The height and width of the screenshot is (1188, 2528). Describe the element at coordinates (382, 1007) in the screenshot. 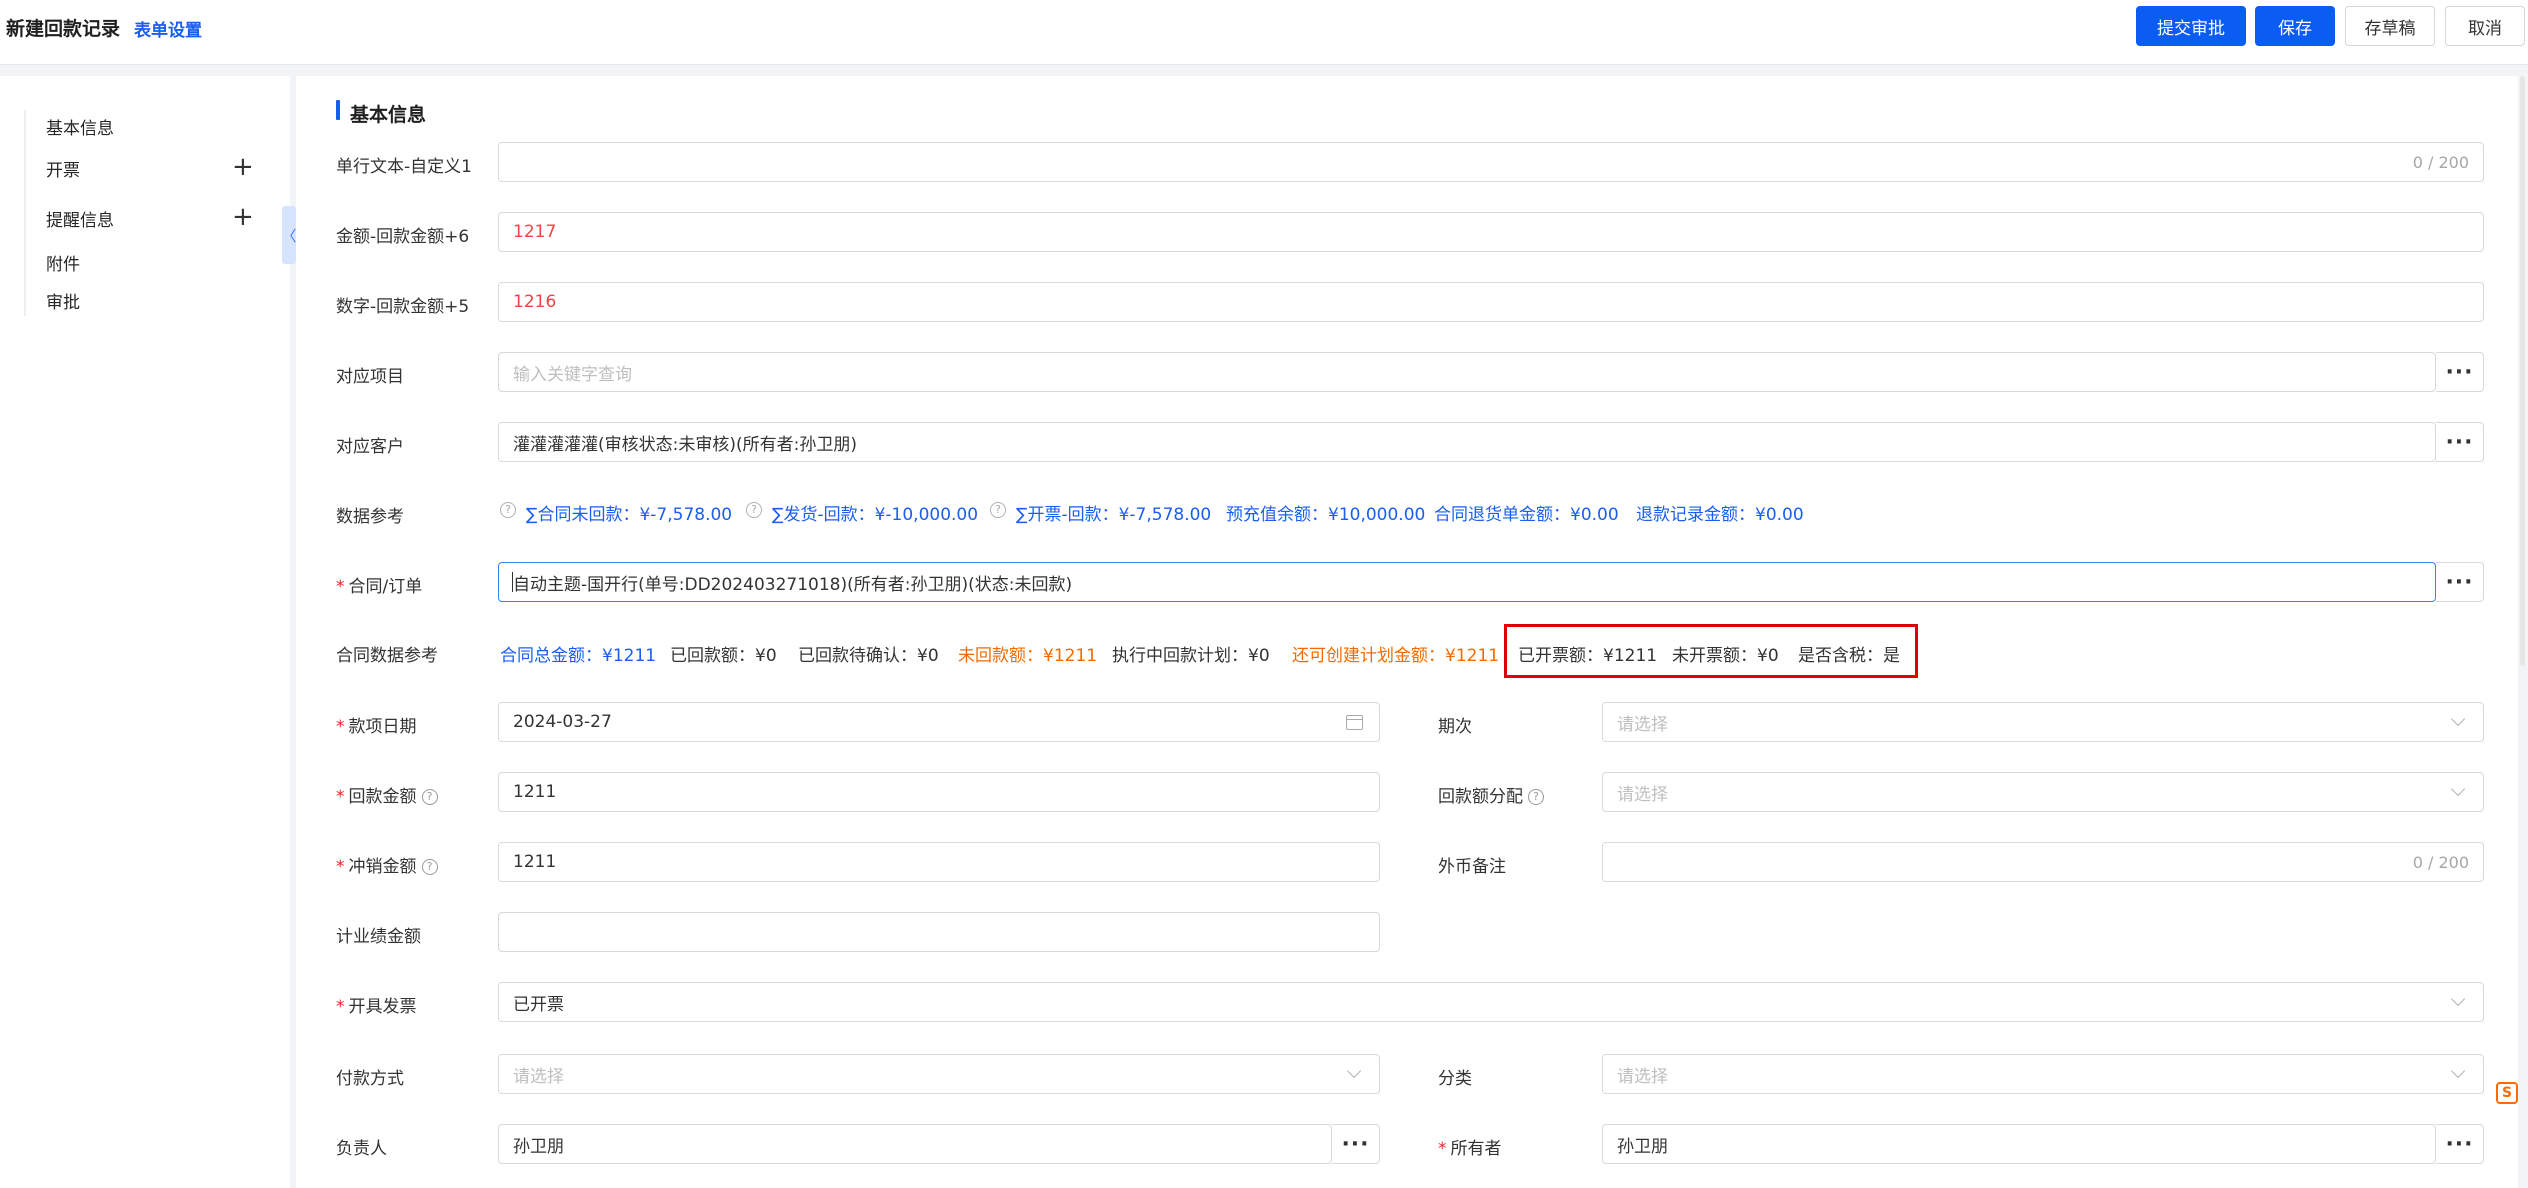

I see `invoice-label-text: 开具发票` at that location.